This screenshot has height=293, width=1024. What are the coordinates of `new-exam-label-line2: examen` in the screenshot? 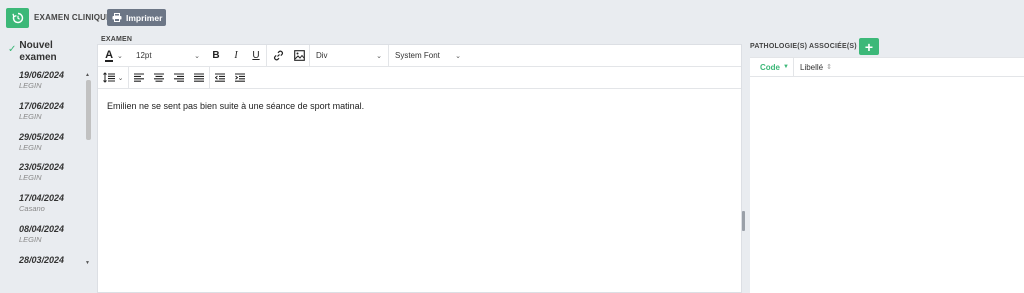 It's located at (38, 57).